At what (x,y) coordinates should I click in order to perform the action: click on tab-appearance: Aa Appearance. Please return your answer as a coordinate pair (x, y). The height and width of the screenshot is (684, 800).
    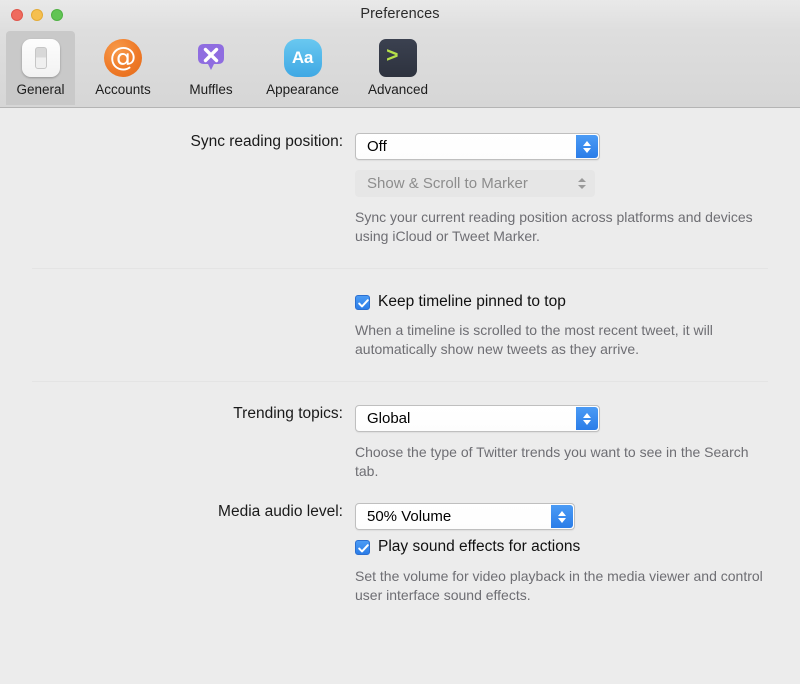
    Looking at the image, I should click on (302, 68).